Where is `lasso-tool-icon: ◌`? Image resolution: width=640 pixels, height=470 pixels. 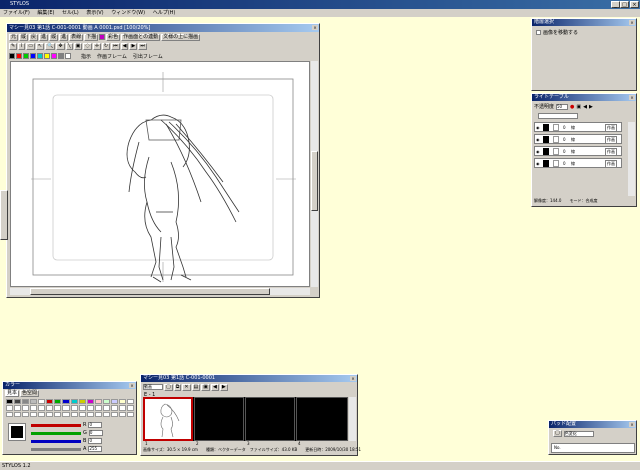 lasso-tool-icon: ◌ is located at coordinates (87, 46).